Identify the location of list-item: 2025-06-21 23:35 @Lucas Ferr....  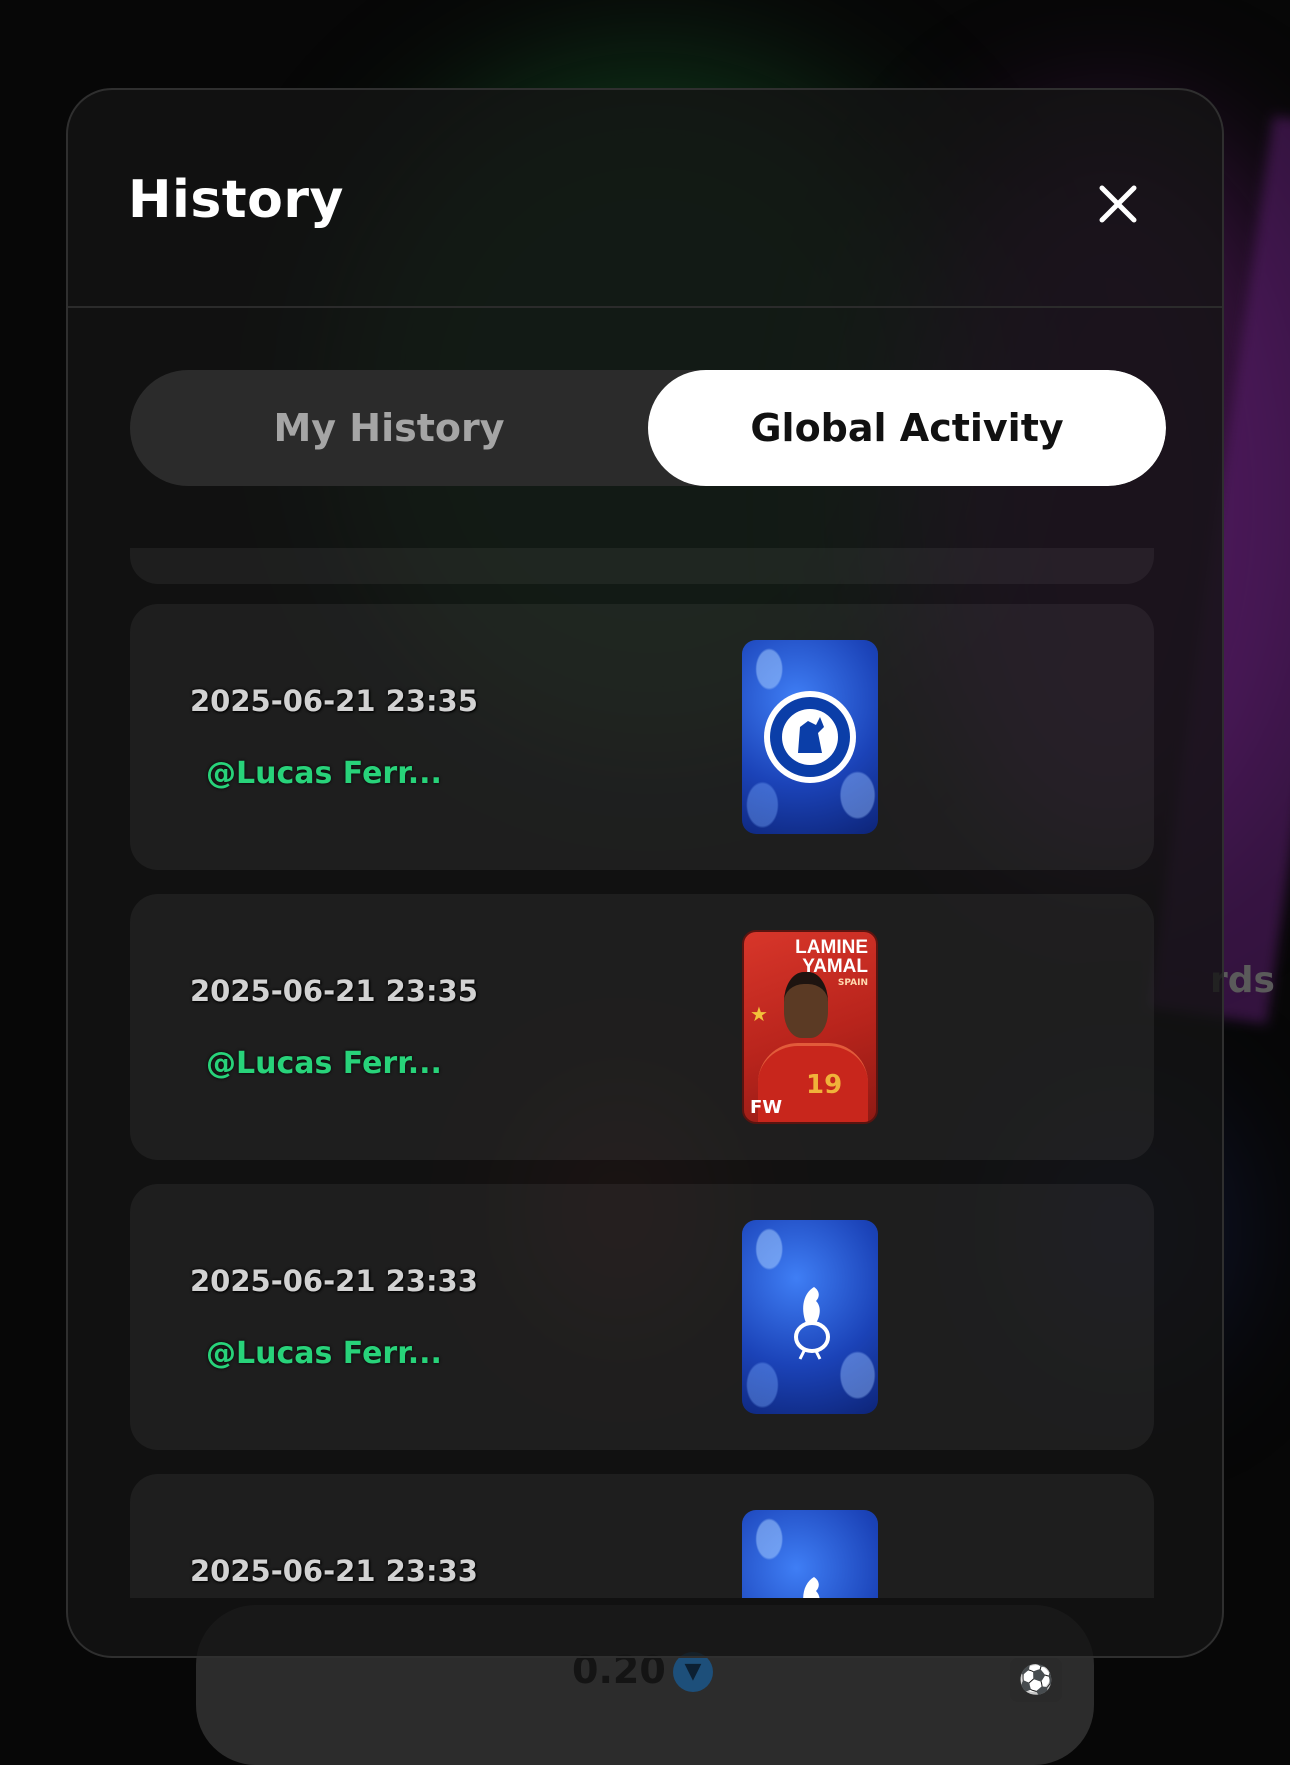
(642, 737).